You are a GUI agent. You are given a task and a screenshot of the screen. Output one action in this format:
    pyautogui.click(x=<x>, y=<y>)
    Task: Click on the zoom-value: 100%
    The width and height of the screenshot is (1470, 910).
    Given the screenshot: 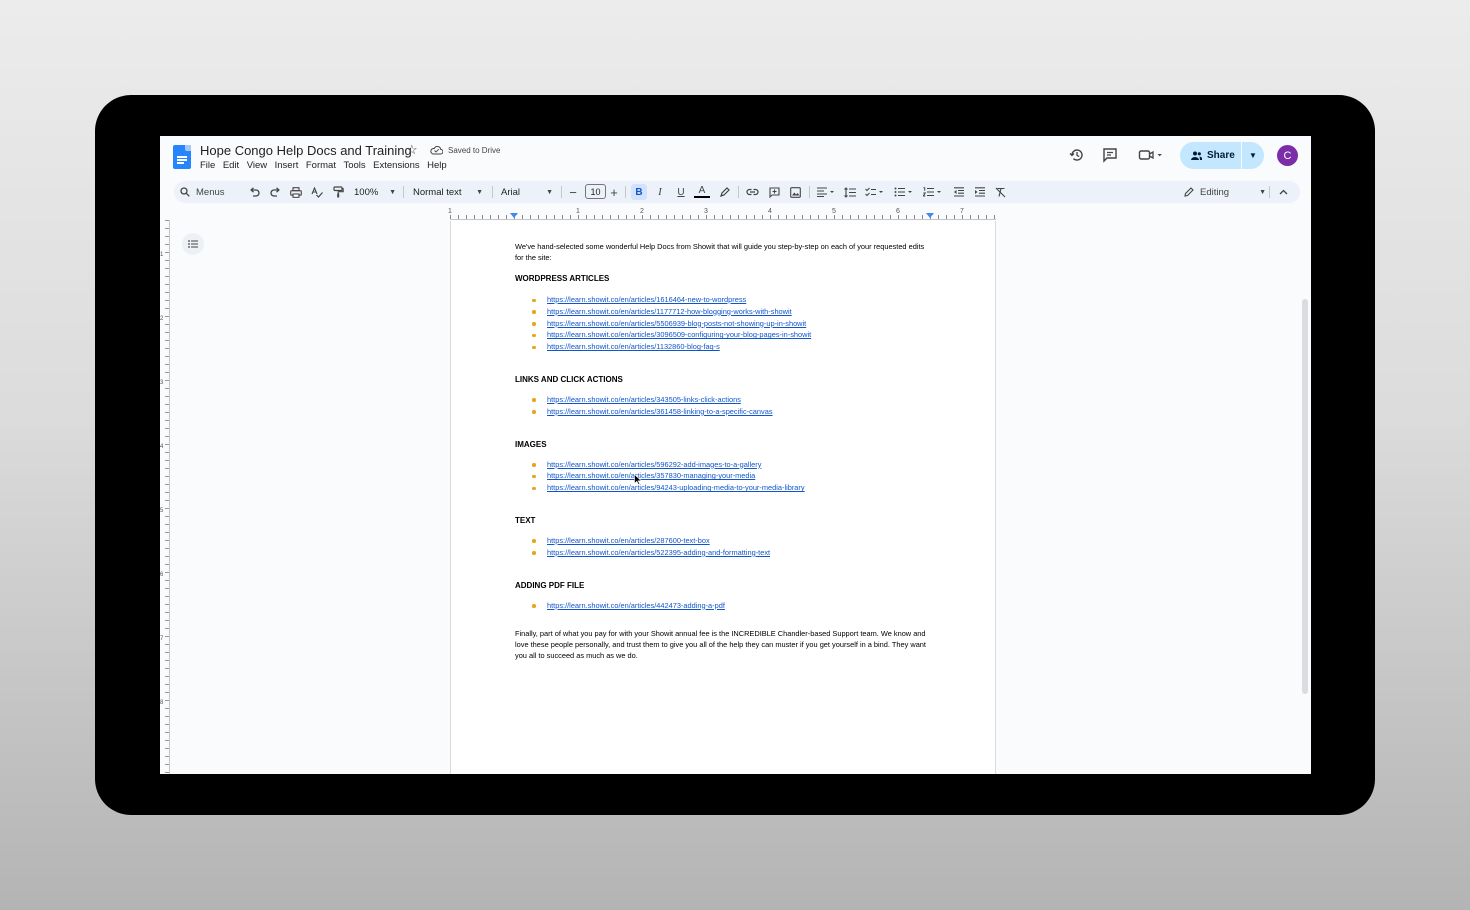 What is the action you would take?
    pyautogui.click(x=366, y=192)
    